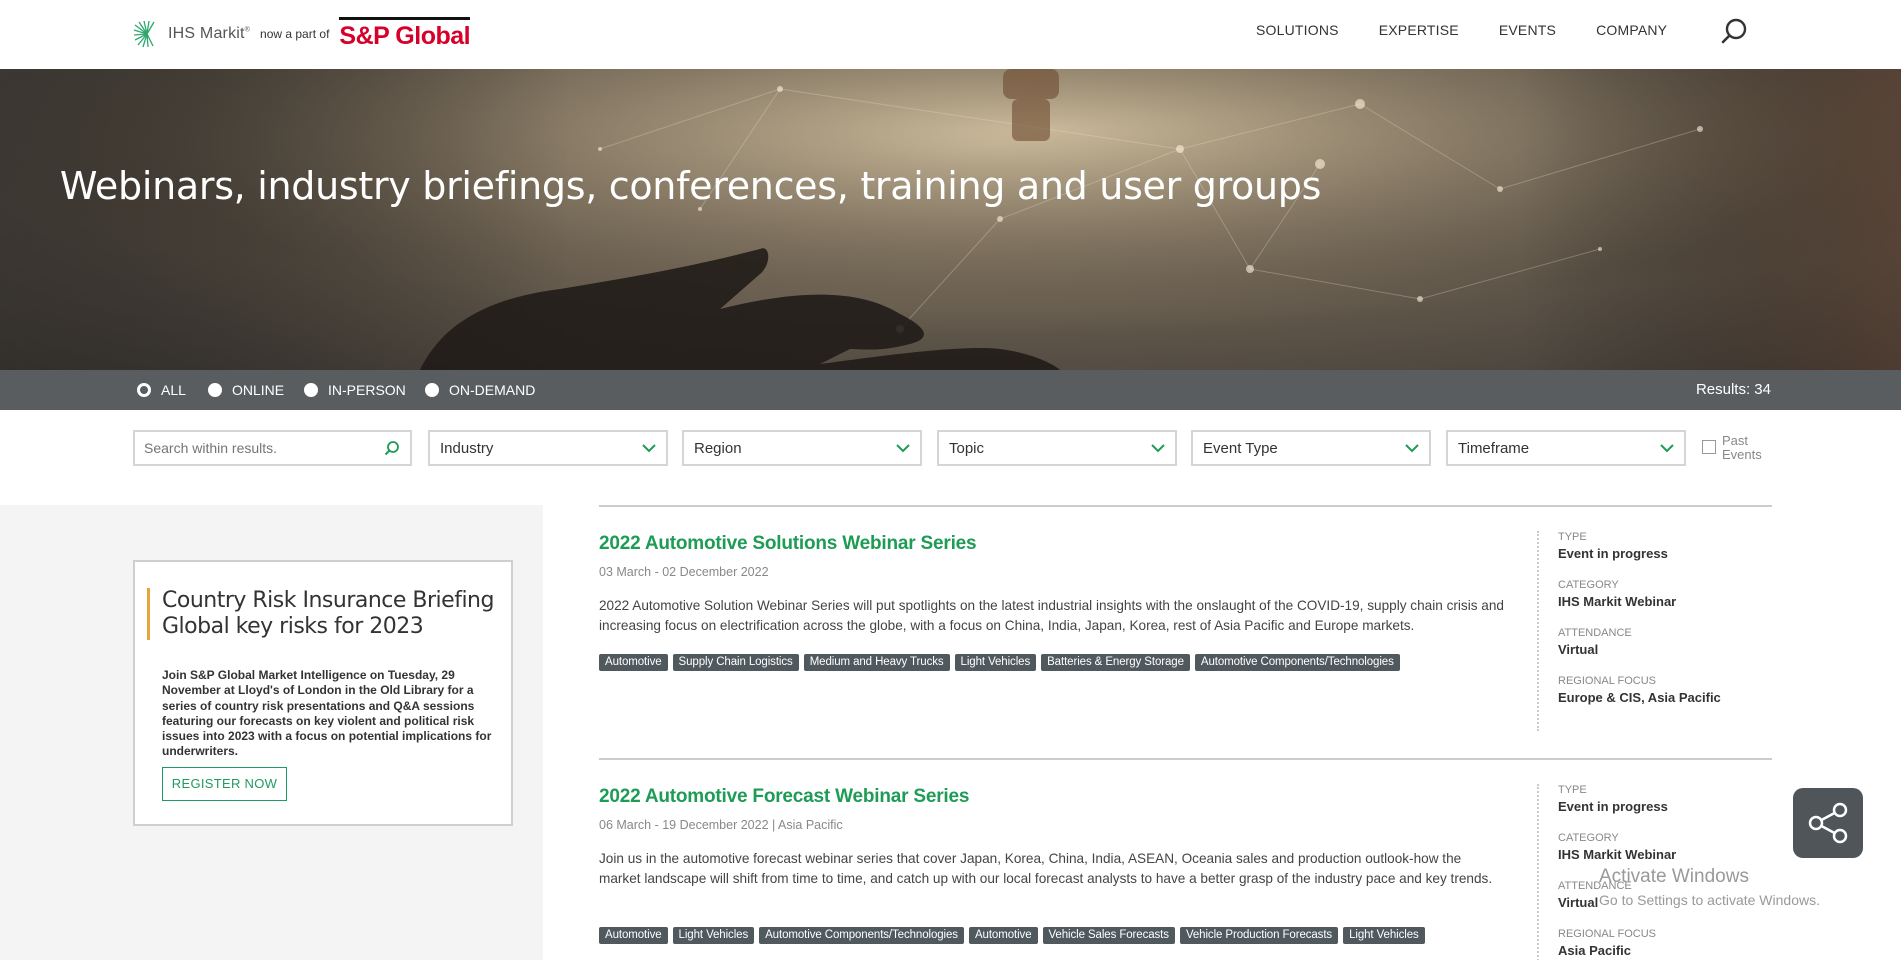 This screenshot has width=1901, height=960. Describe the element at coordinates (1578, 649) in the screenshot. I see `attendance-value: Virtual` at that location.